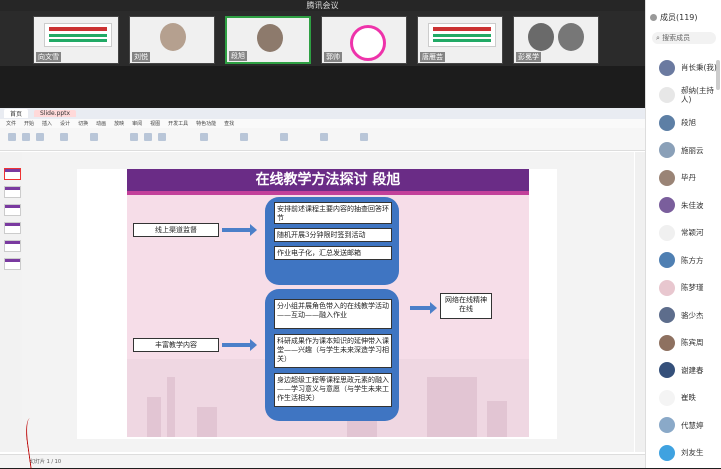 The image size is (721, 469). Describe the element at coordinates (176, 230) in the screenshot. I see `label-online-supervision: 线上渠道监督` at that location.